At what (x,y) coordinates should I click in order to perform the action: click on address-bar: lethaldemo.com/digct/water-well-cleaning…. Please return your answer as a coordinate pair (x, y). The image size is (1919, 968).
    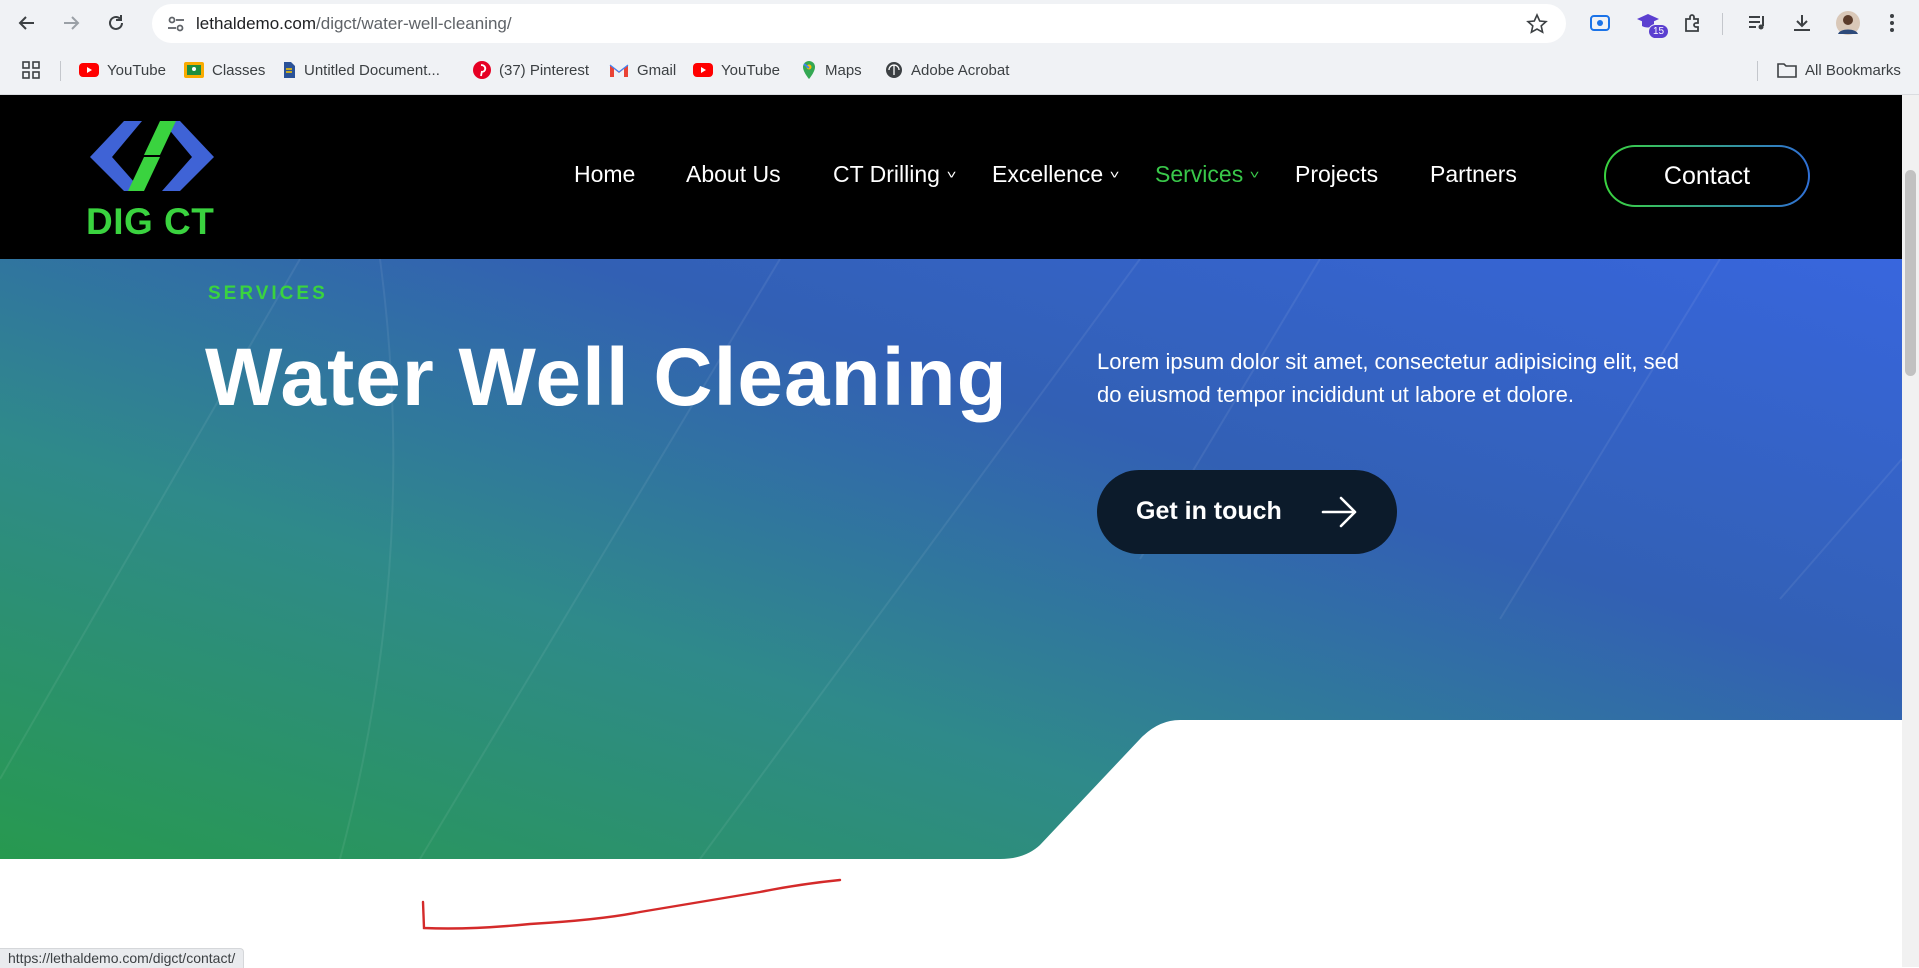
    Looking at the image, I should click on (859, 23).